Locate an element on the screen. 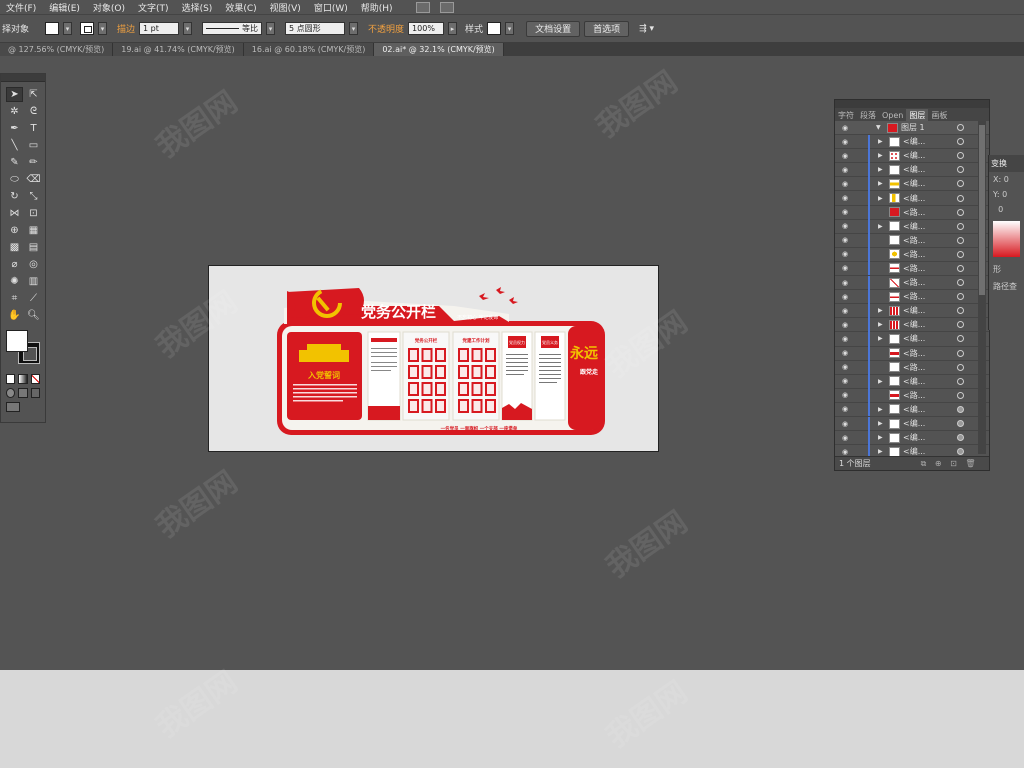  tab-paragraph: 段落 is located at coordinates (868, 115).